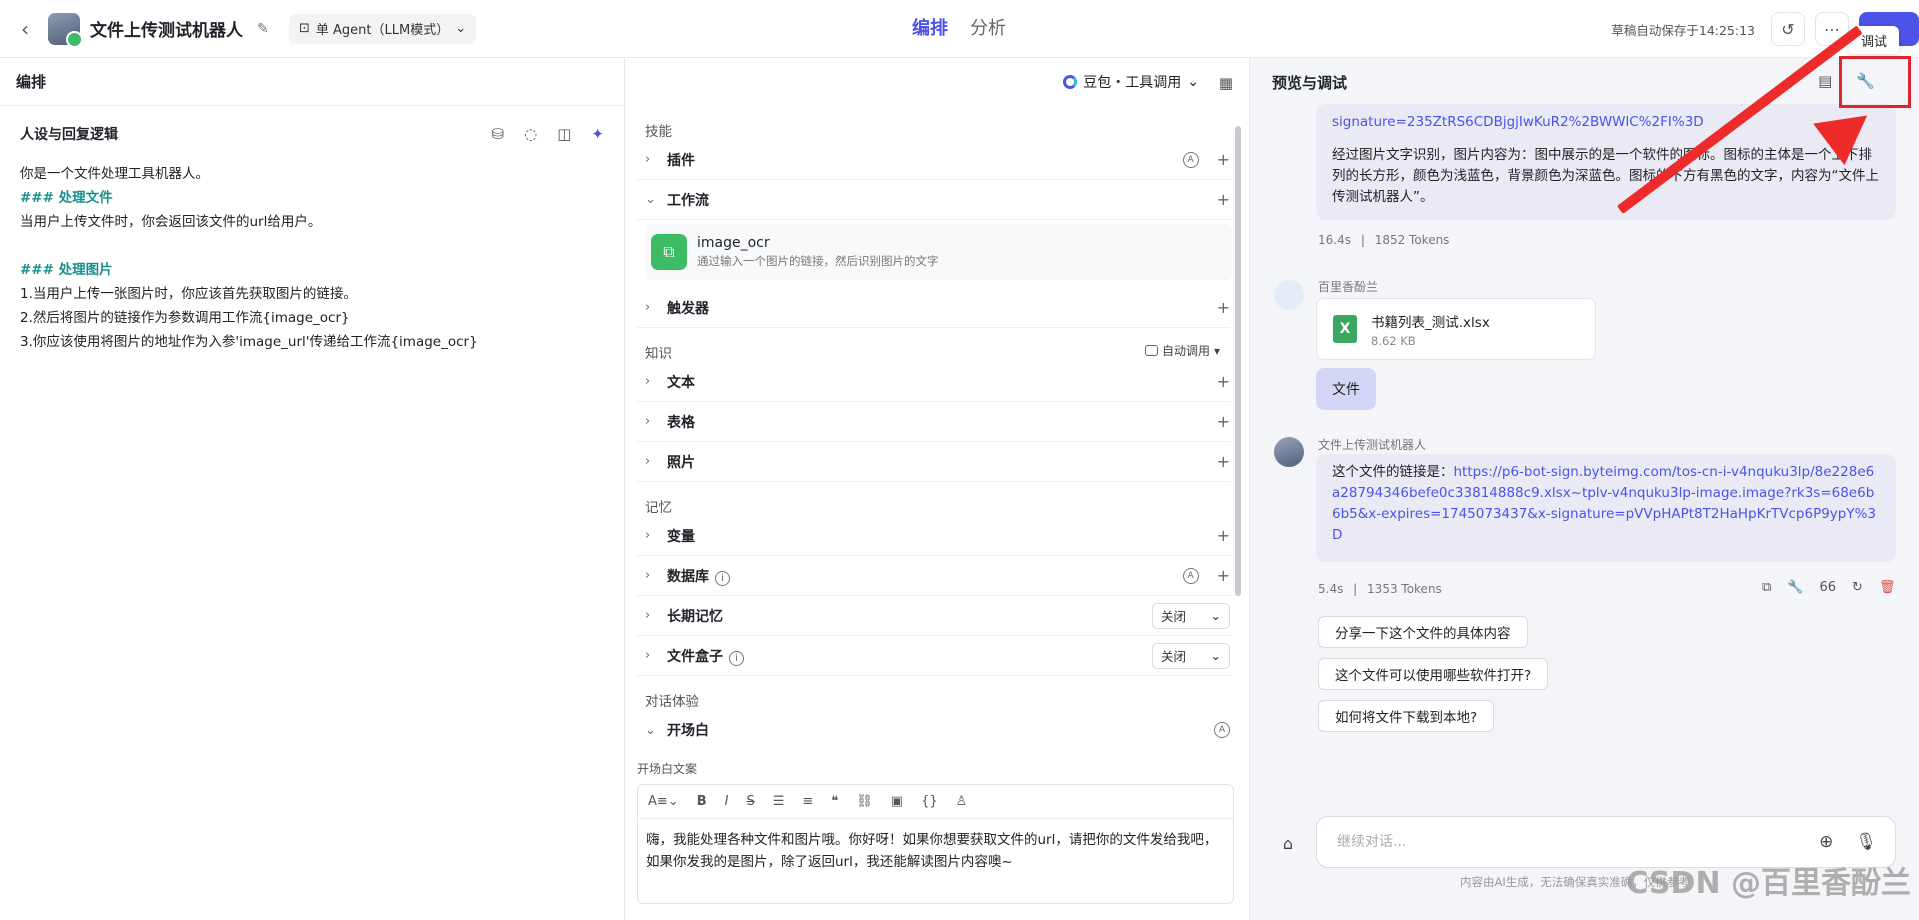 This screenshot has height=920, width=1919. I want to click on photo-label: 照片, so click(681, 462).